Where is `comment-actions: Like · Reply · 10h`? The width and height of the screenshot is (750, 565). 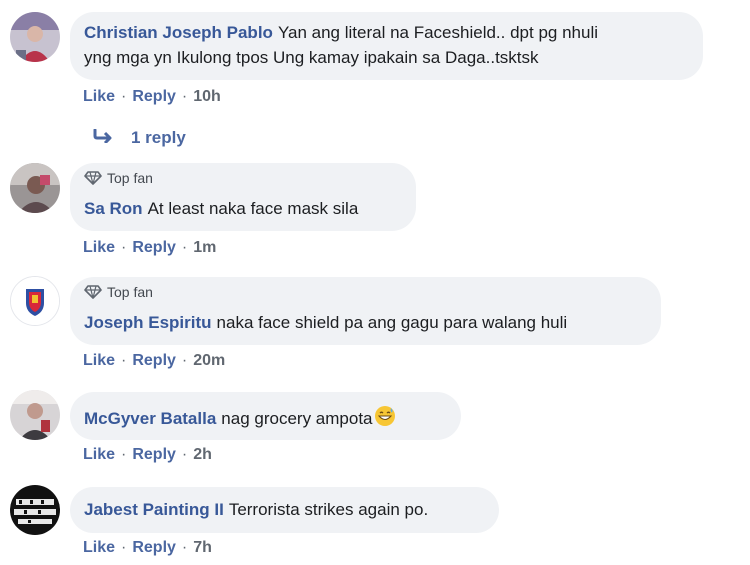
comment-actions: Like · Reply · 10h is located at coordinates (152, 97).